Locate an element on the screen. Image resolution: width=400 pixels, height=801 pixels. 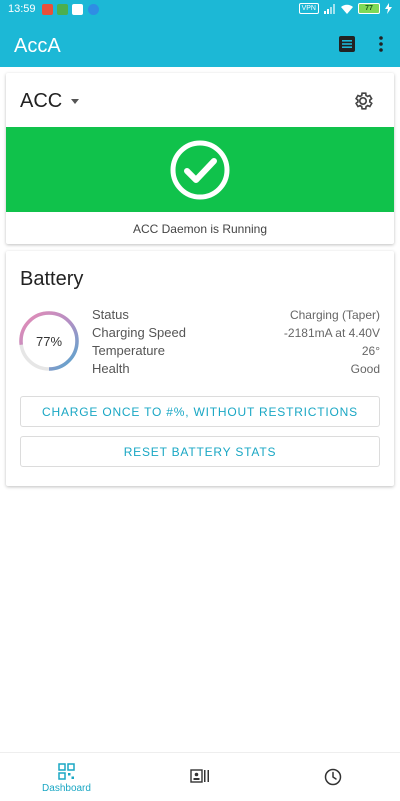
nav-item-dashboard: Dashboard is located at coordinates (66, 777).